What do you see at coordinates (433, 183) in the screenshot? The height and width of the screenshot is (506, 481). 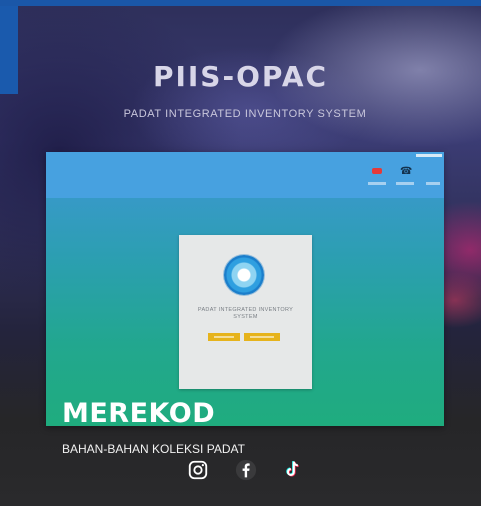 I see `topbar-extra-label` at bounding box center [433, 183].